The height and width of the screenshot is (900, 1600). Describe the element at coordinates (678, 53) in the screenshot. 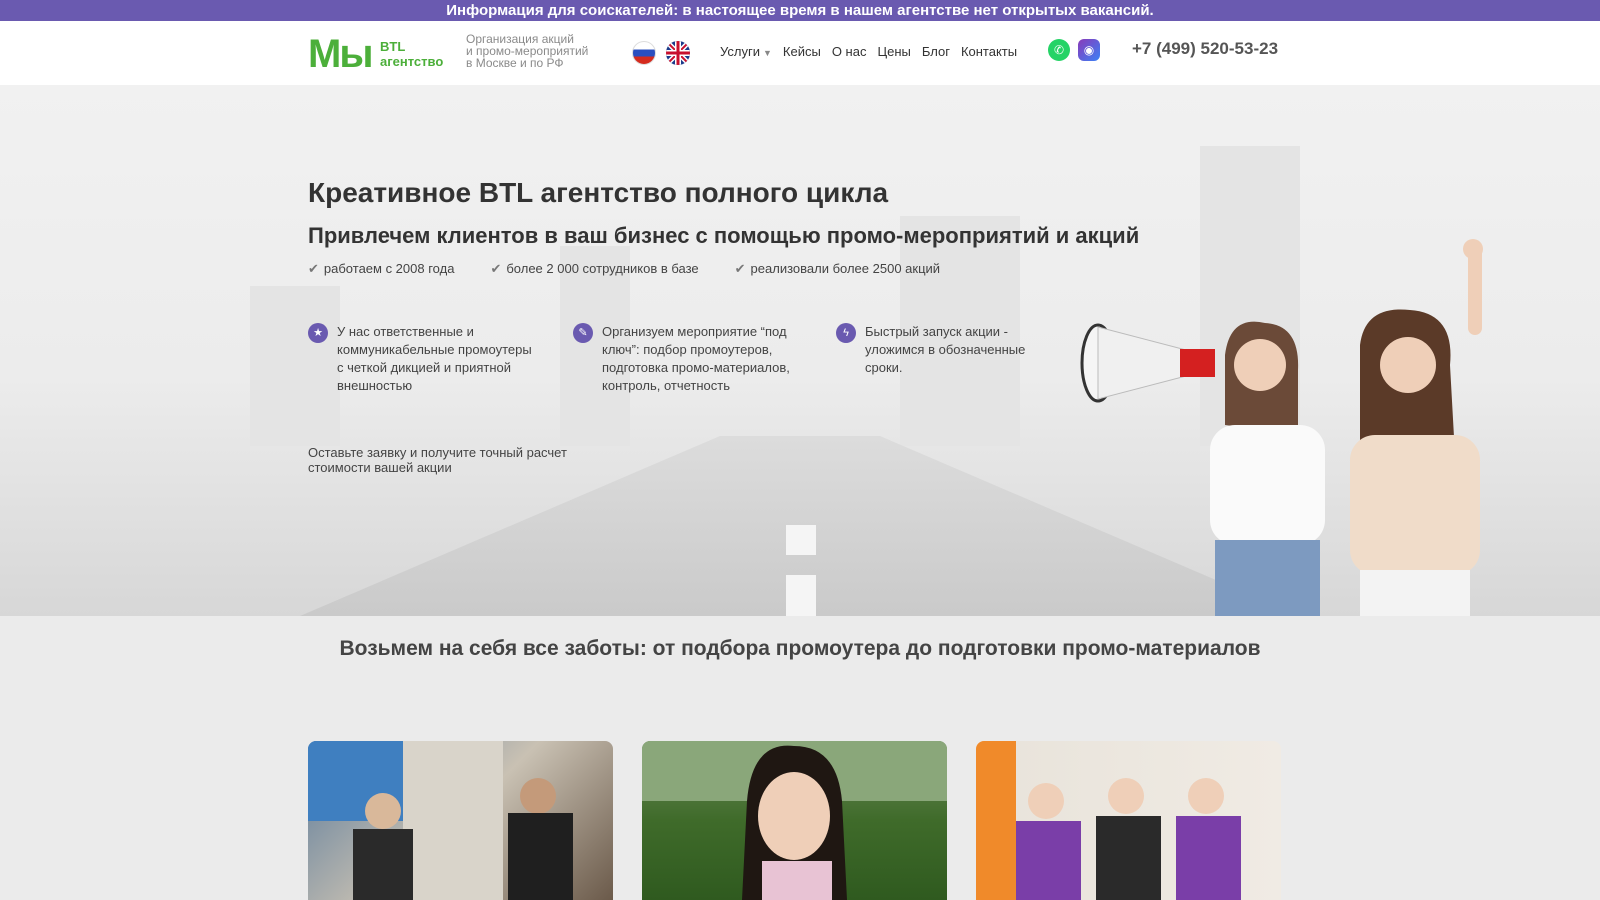

I see `uk-flag-icon` at that location.